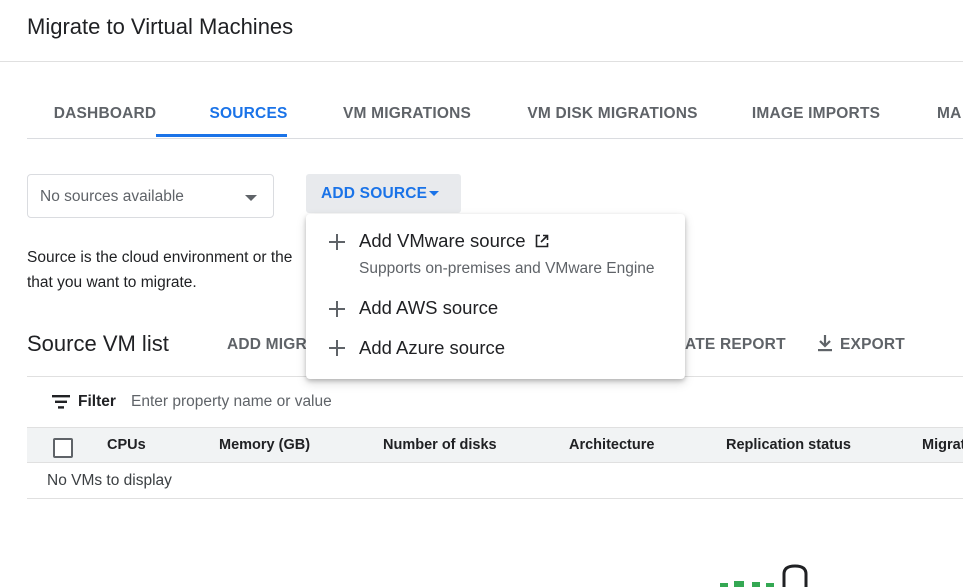 This screenshot has height=587, width=963. Describe the element at coordinates (126, 445) in the screenshot. I see `column-header-cpus: CPUs` at that location.